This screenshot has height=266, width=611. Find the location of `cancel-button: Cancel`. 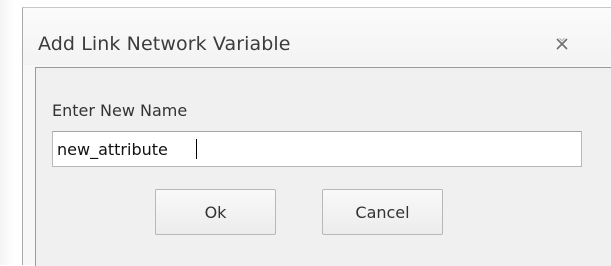

cancel-button: Cancel is located at coordinates (382, 212).